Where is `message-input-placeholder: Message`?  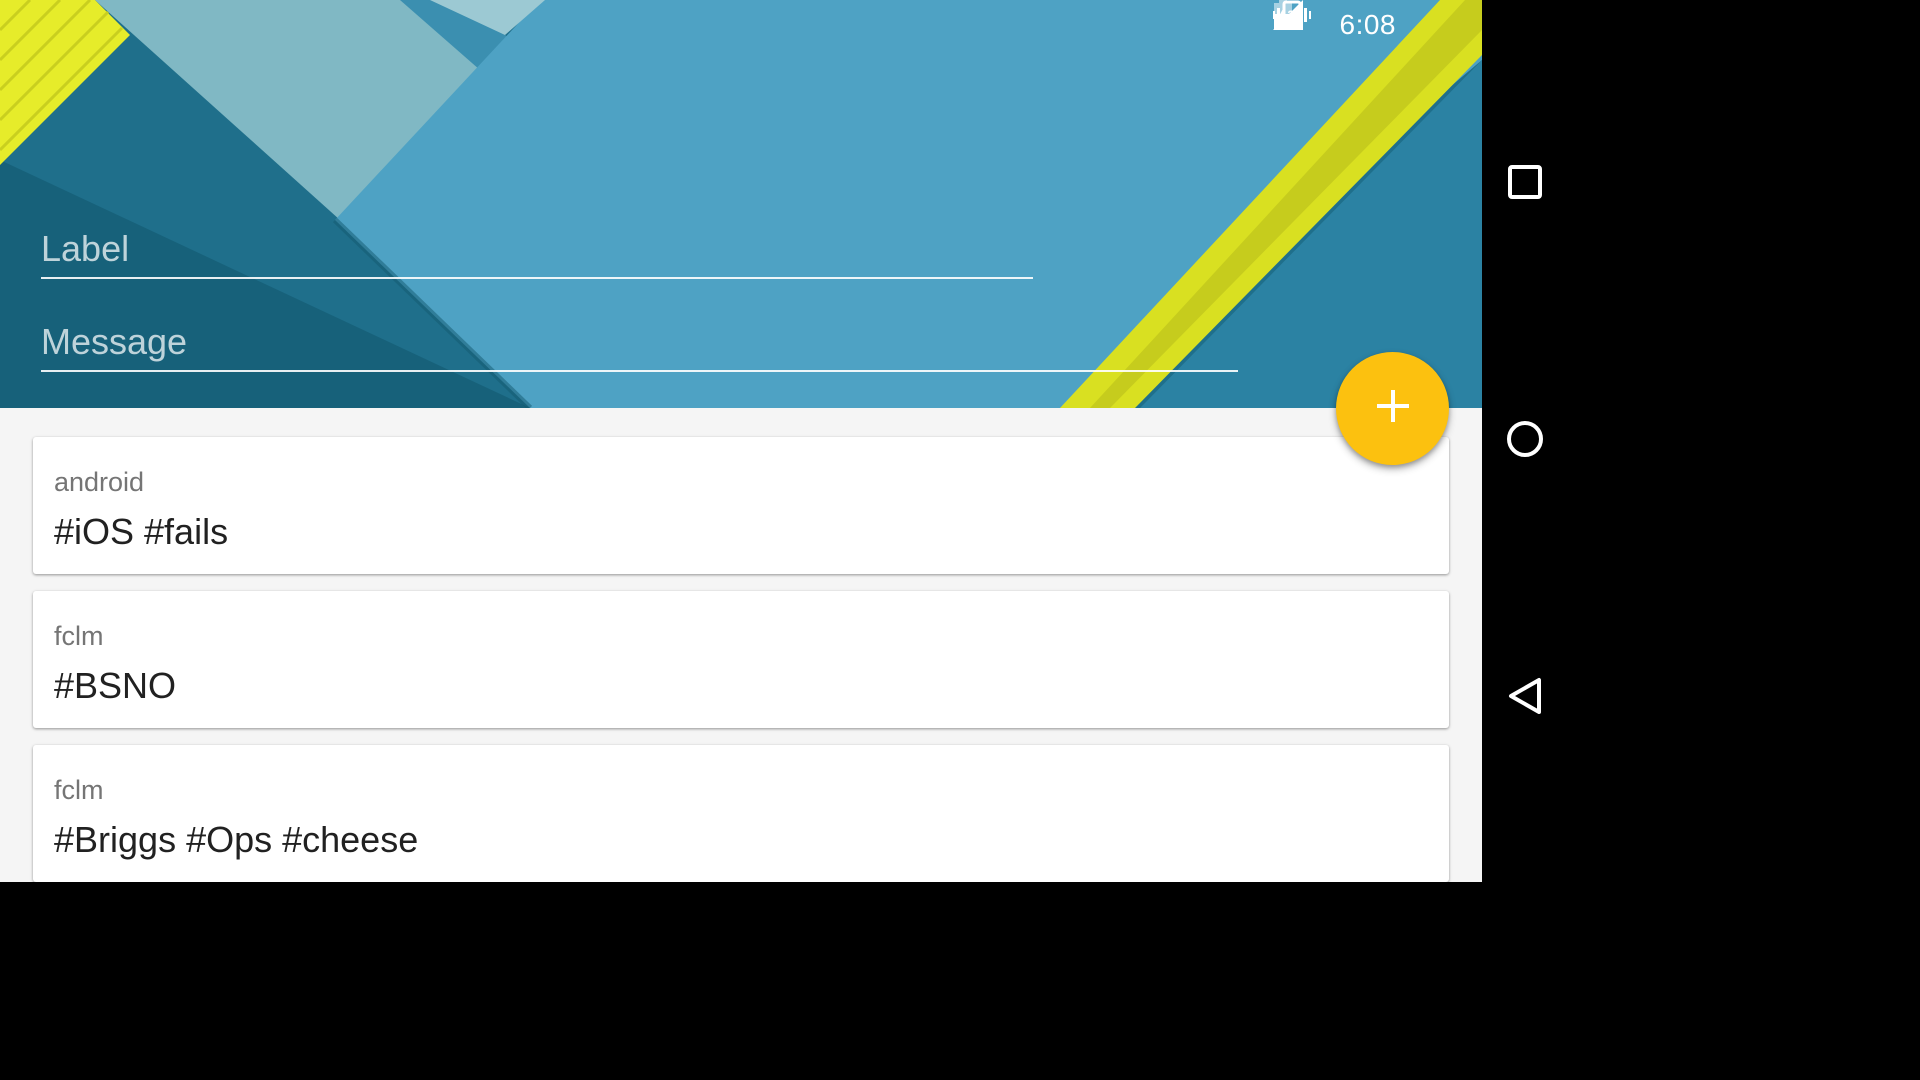
message-input-placeholder: Message is located at coordinates (114, 341).